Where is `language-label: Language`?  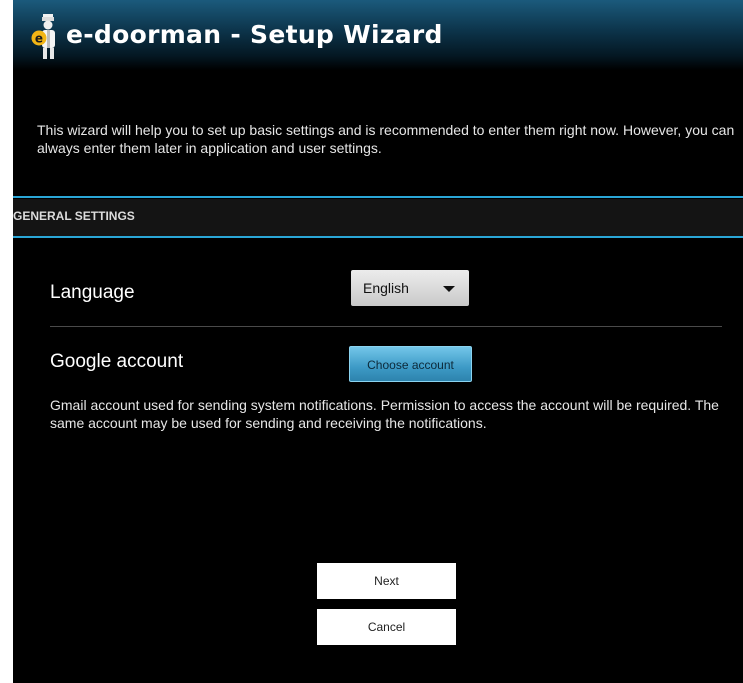
language-label: Language is located at coordinates (92, 292).